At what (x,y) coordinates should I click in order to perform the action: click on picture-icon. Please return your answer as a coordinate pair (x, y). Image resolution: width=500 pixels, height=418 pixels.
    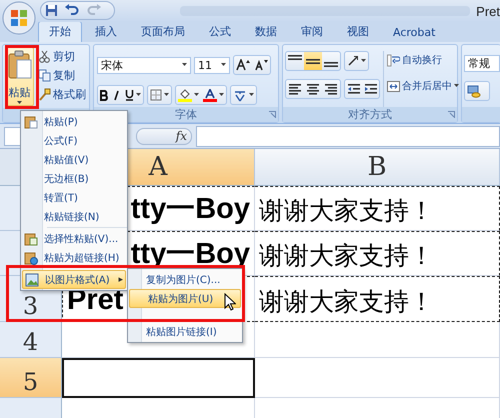
    Looking at the image, I should click on (32, 279).